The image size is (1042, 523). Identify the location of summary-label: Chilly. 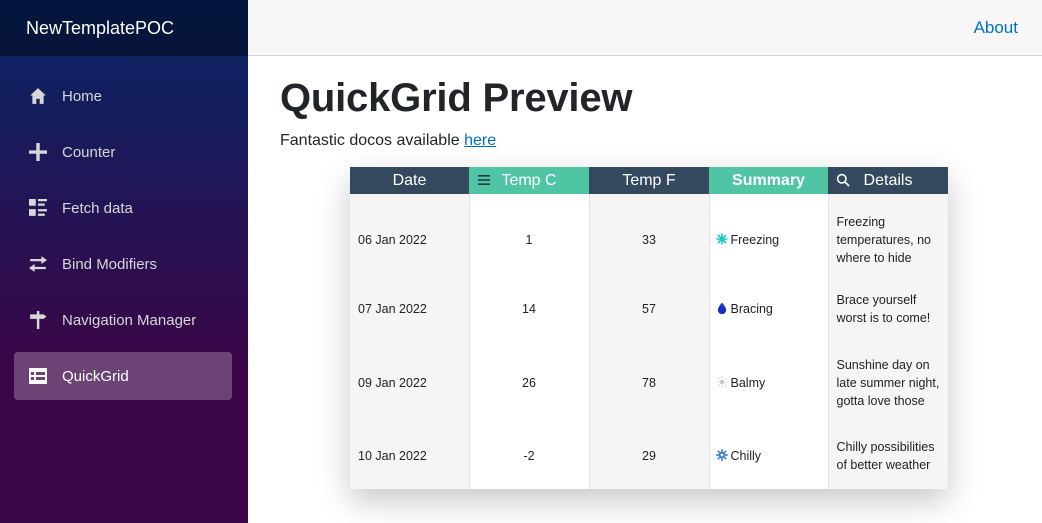
(746, 456).